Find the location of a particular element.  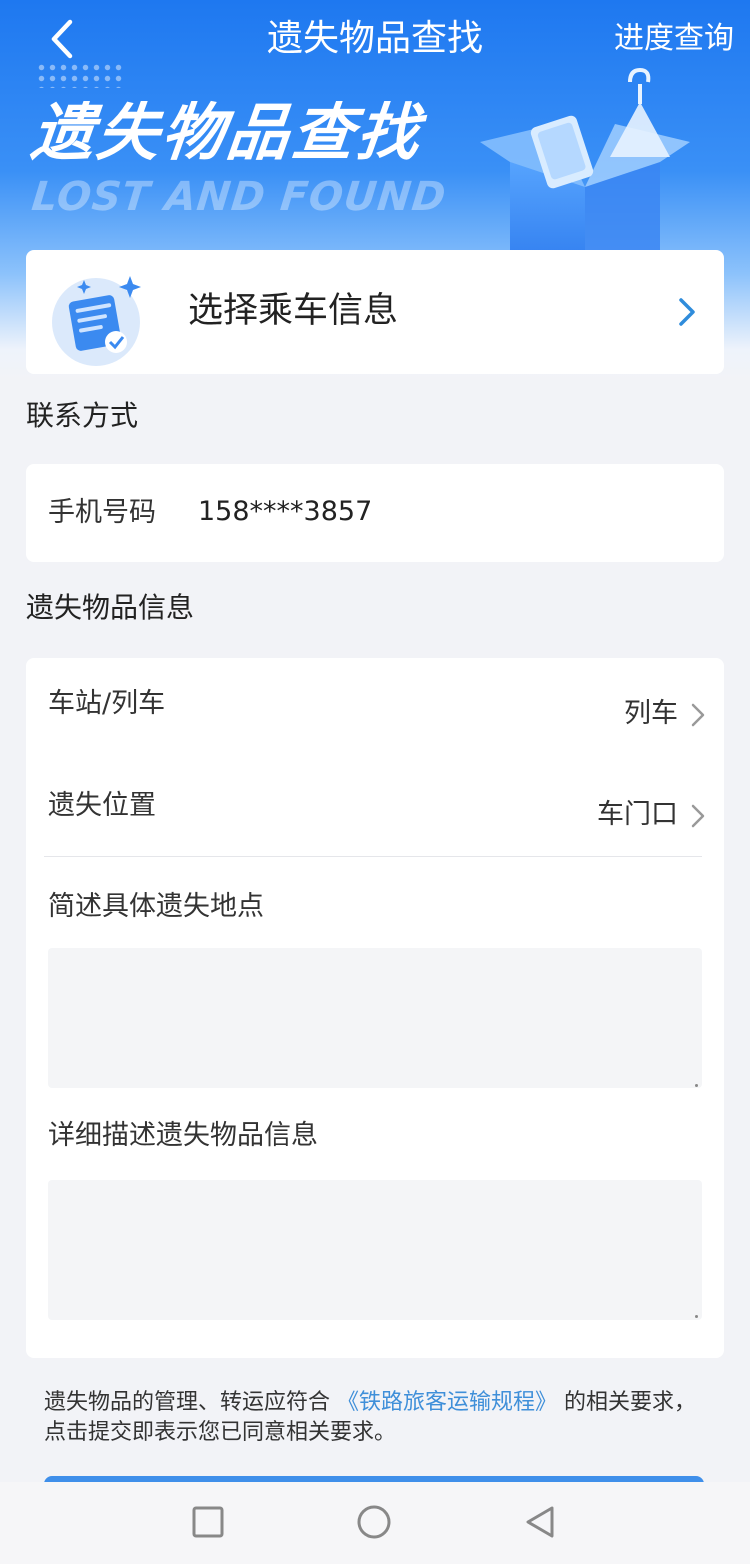

select-trip-card: 选择乘车信息 is located at coordinates (375, 312).